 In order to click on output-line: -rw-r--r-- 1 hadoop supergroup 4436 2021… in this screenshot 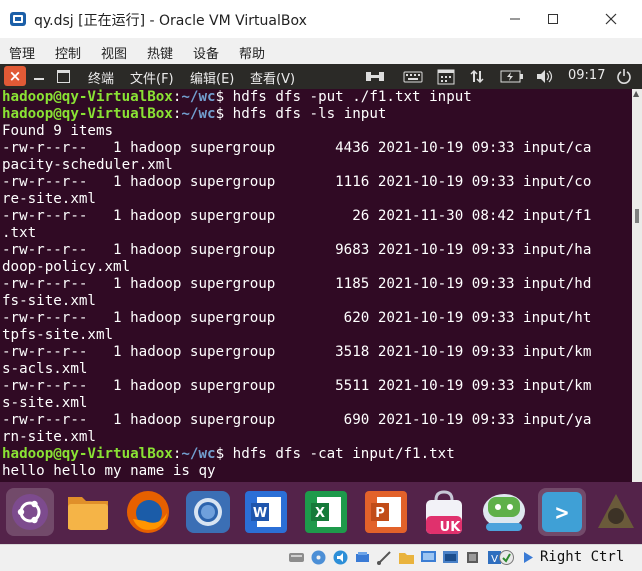, I will do `click(297, 148)`.